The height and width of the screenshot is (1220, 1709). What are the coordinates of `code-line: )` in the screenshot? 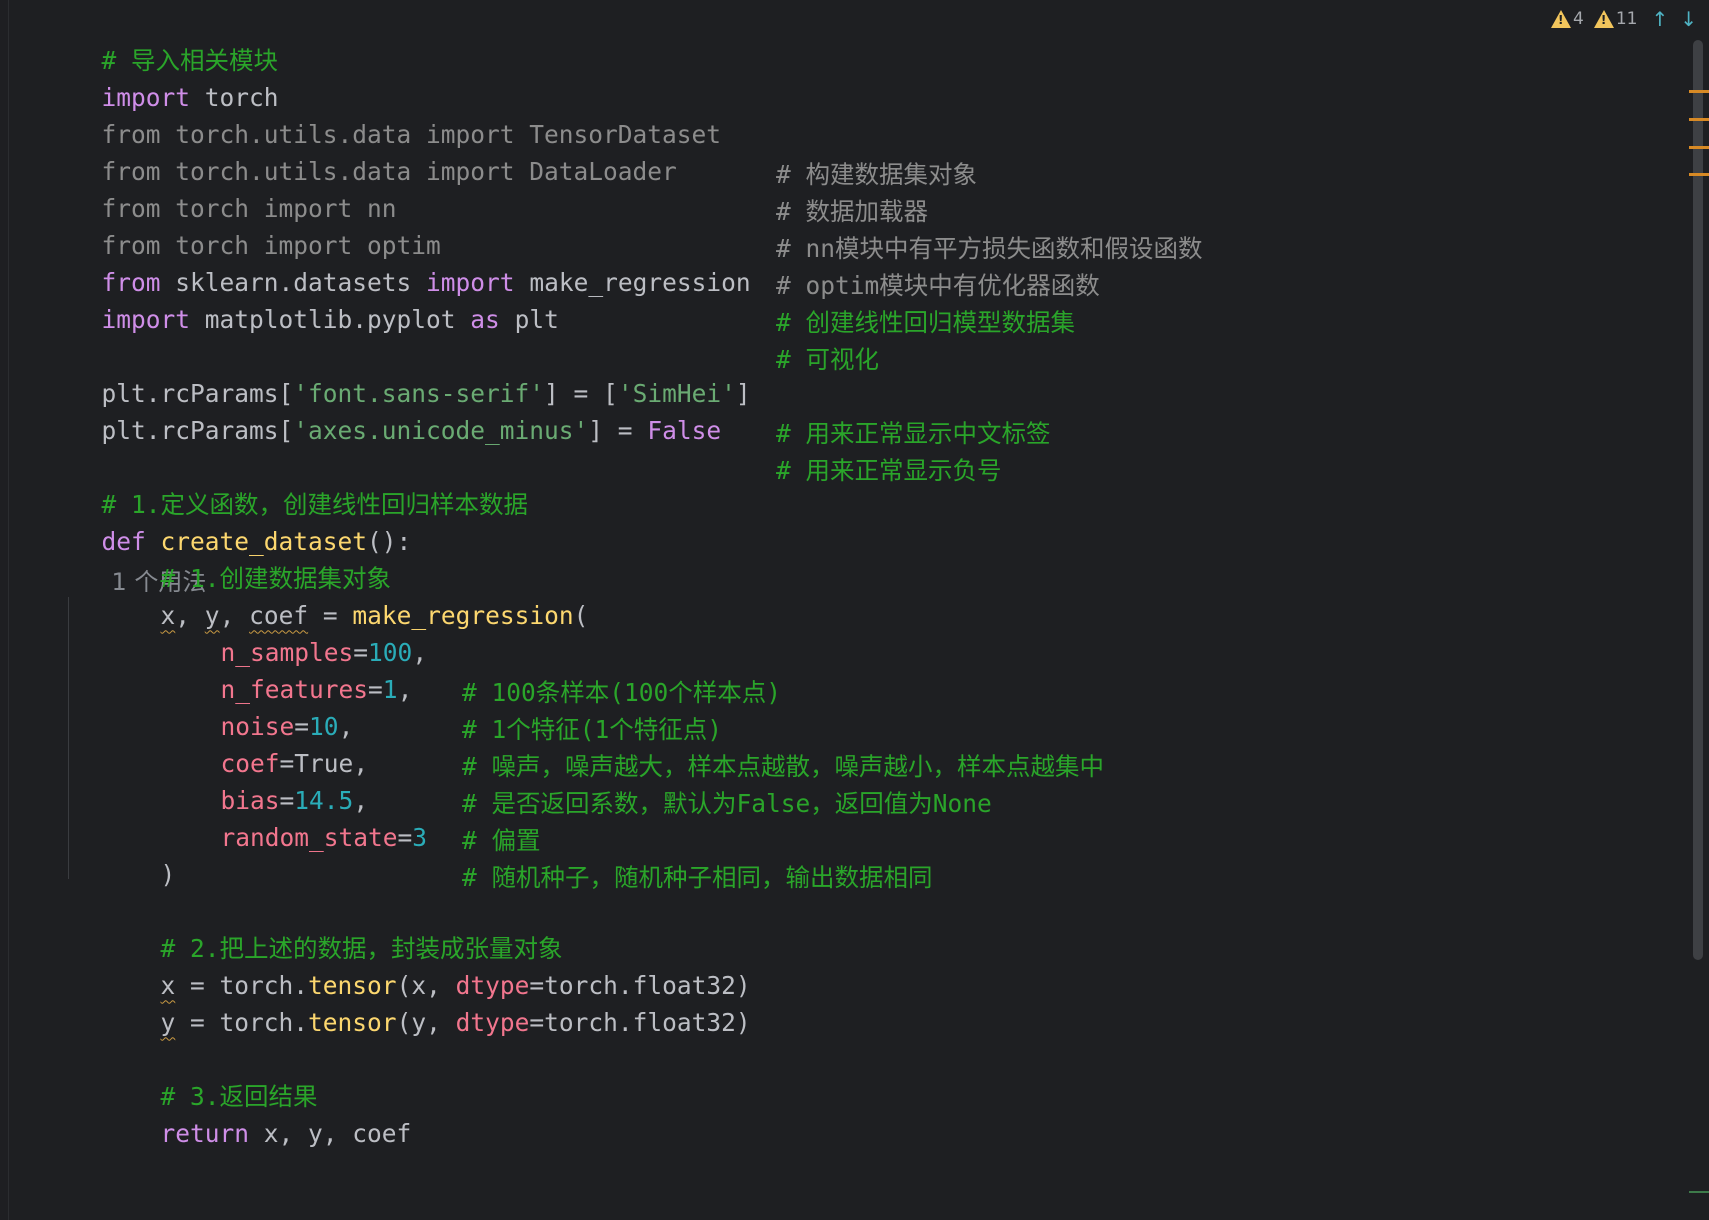 It's located at (124, 851).